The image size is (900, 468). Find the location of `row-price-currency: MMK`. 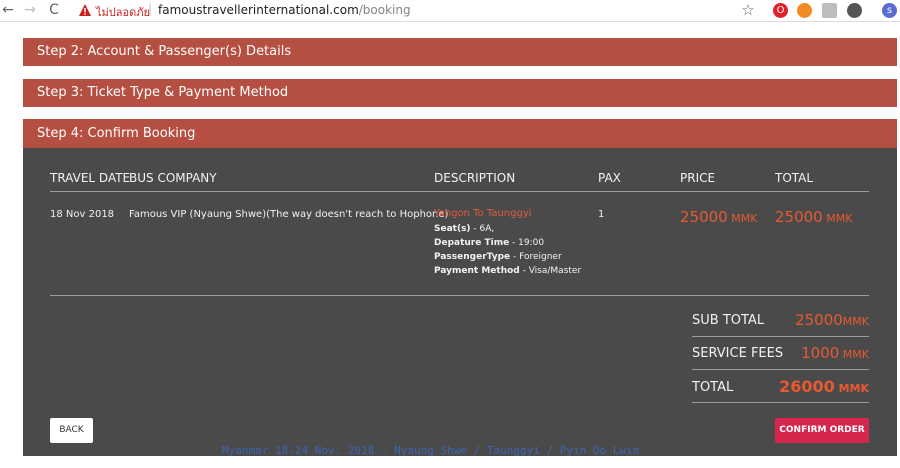

row-price-currency: MMK is located at coordinates (742, 218).